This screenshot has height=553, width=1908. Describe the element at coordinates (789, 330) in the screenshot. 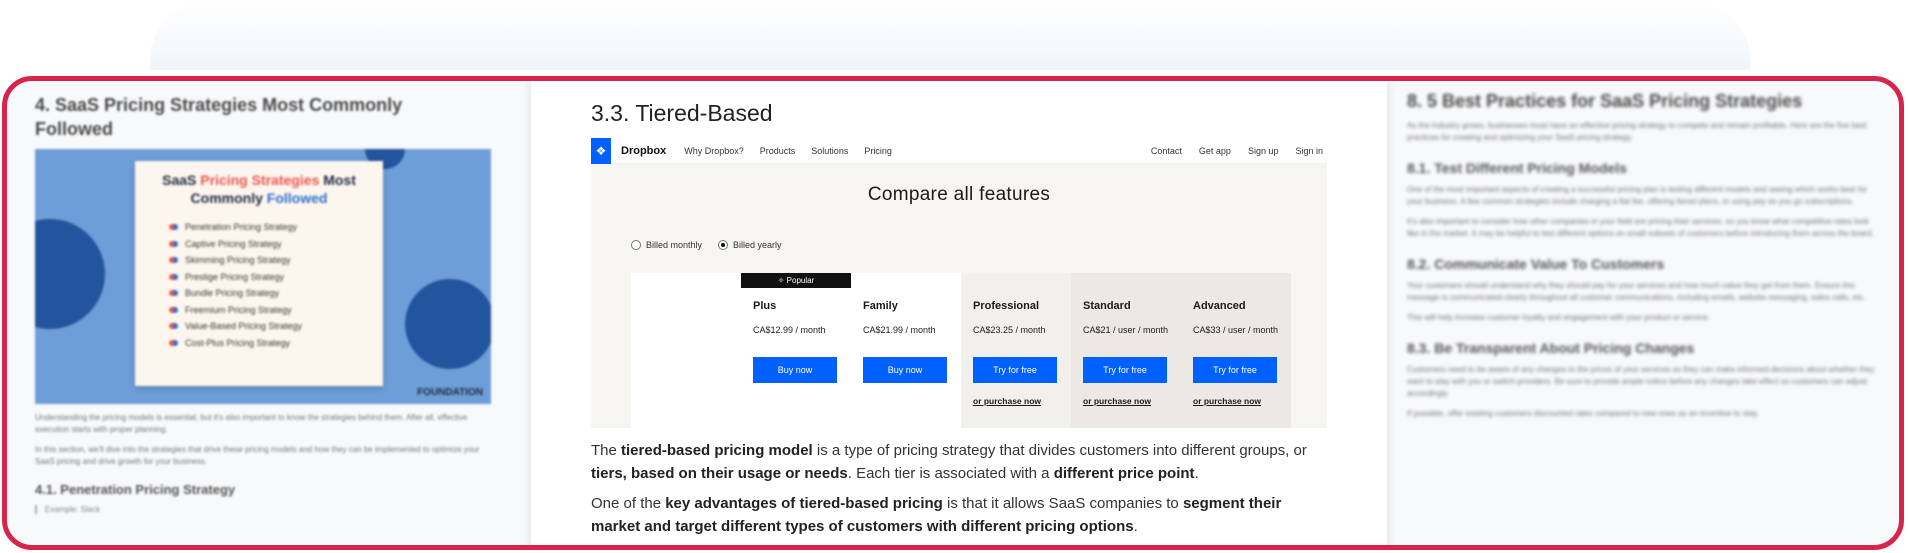

I see `plan-price: CA$12.99 / month` at that location.